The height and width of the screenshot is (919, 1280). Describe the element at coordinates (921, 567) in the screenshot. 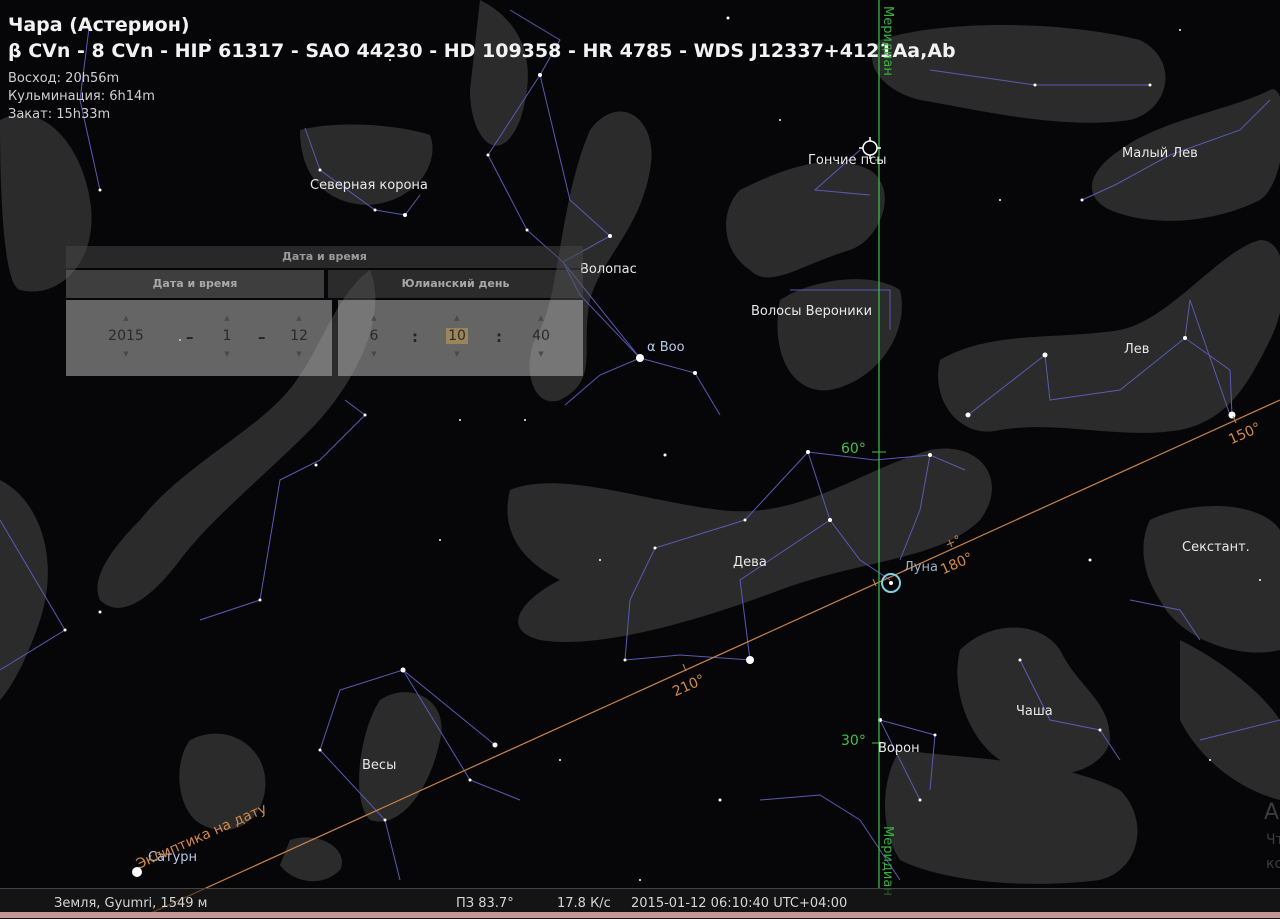

I see `label-moon: Луна` at that location.